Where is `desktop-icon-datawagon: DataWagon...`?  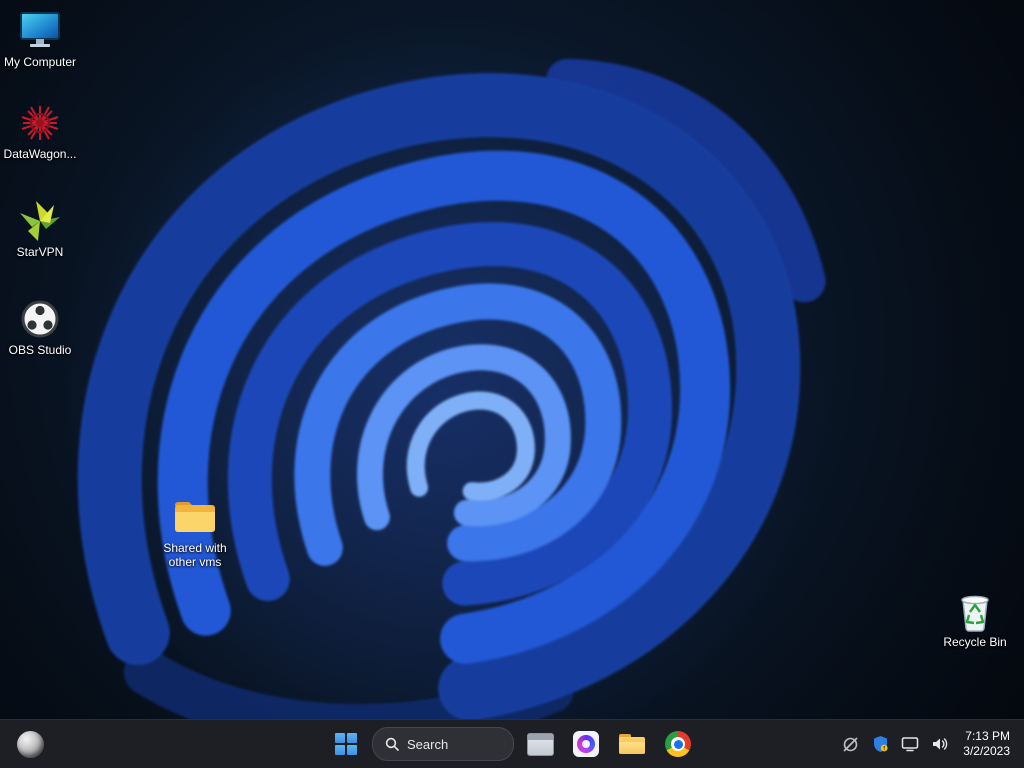
desktop-icon-datawagon: DataWagon... is located at coordinates (40, 131).